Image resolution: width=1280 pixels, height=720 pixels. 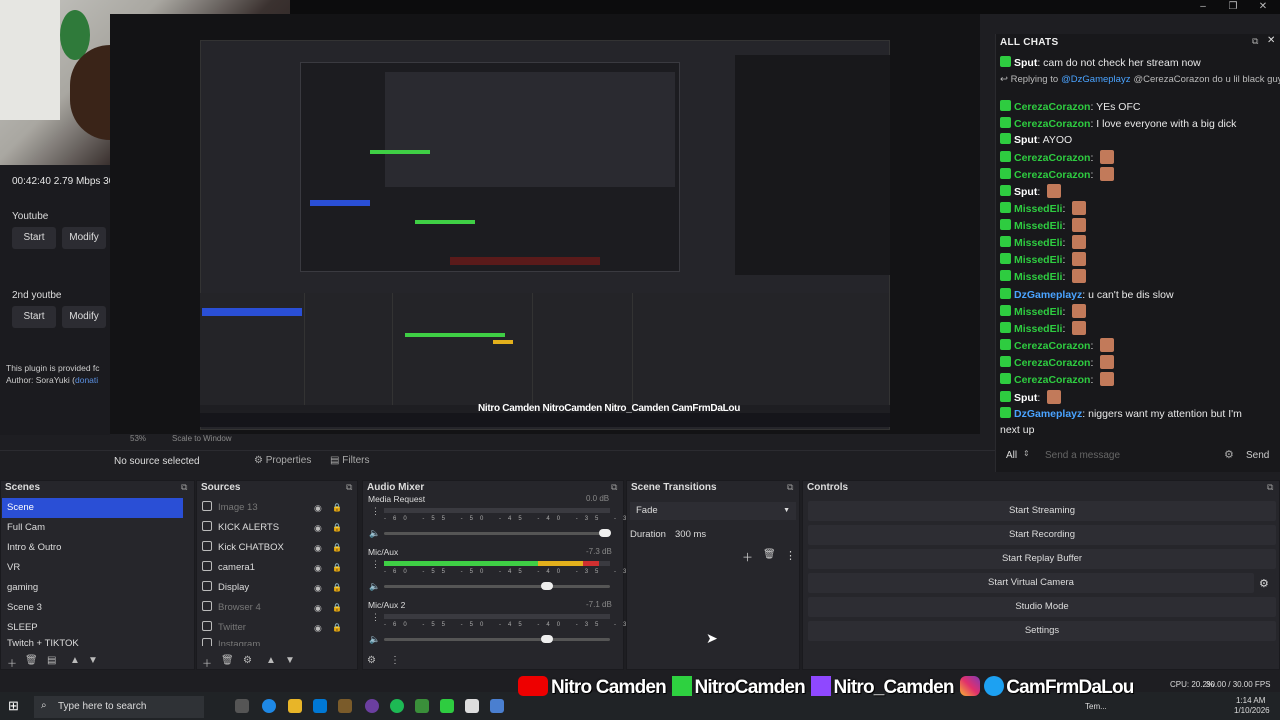 What do you see at coordinates (1271, 40) in the screenshot?
I see `chat-close-icon: ✕` at bounding box center [1271, 40].